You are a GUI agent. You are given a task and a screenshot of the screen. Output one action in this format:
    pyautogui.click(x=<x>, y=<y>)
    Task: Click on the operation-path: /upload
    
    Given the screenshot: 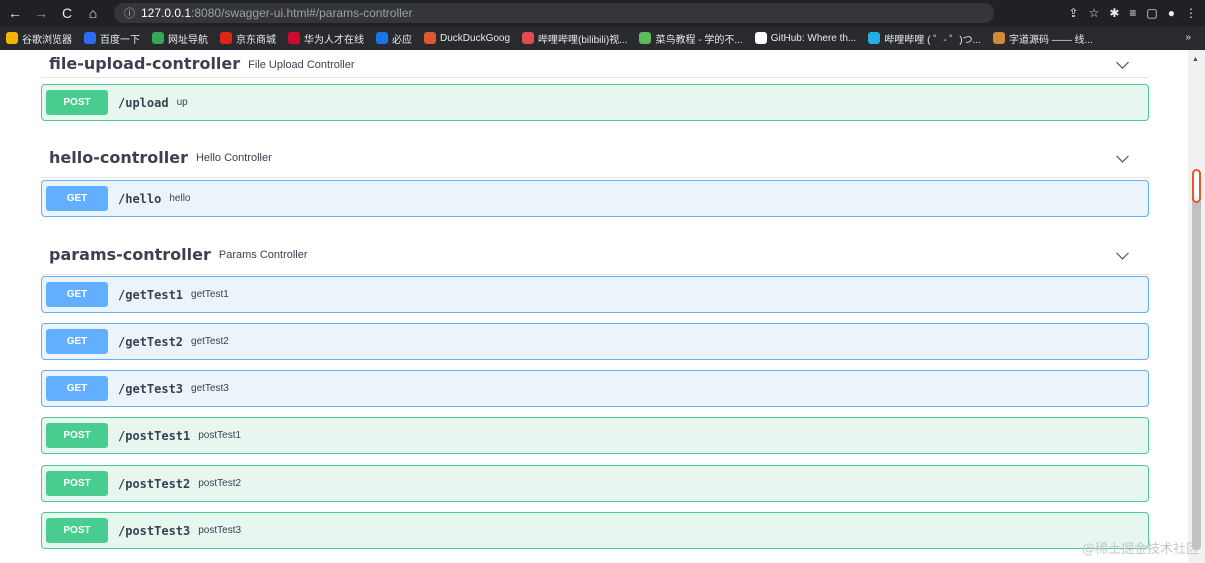 What is the action you would take?
    pyautogui.click(x=143, y=102)
    